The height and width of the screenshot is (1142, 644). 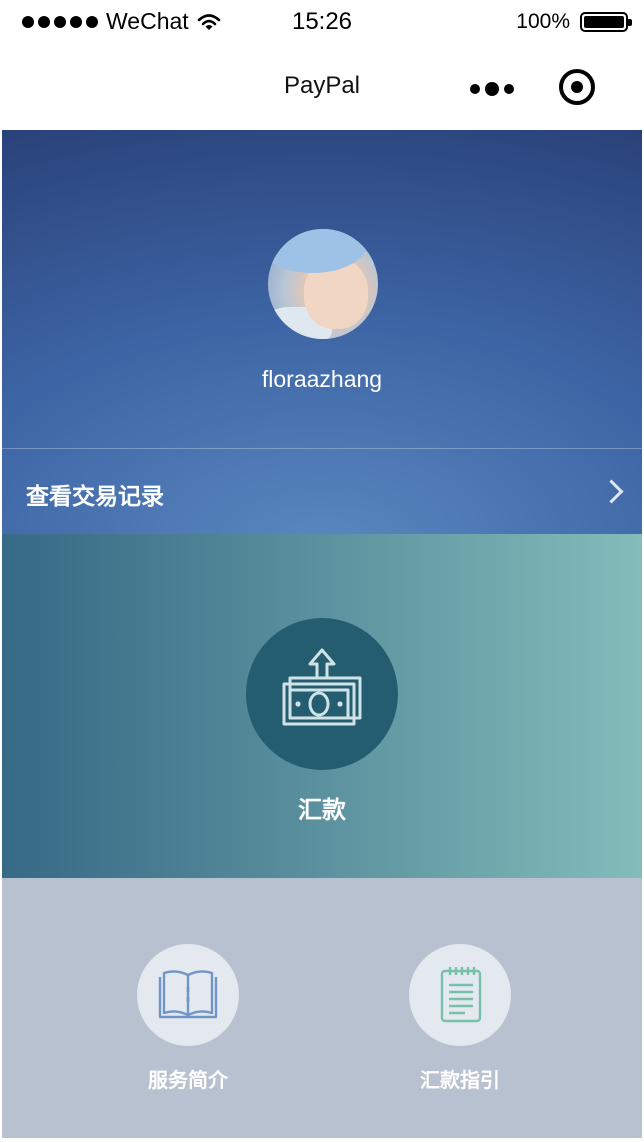 I want to click on transaction-history-row: 查看交易记录, so click(x=322, y=491).